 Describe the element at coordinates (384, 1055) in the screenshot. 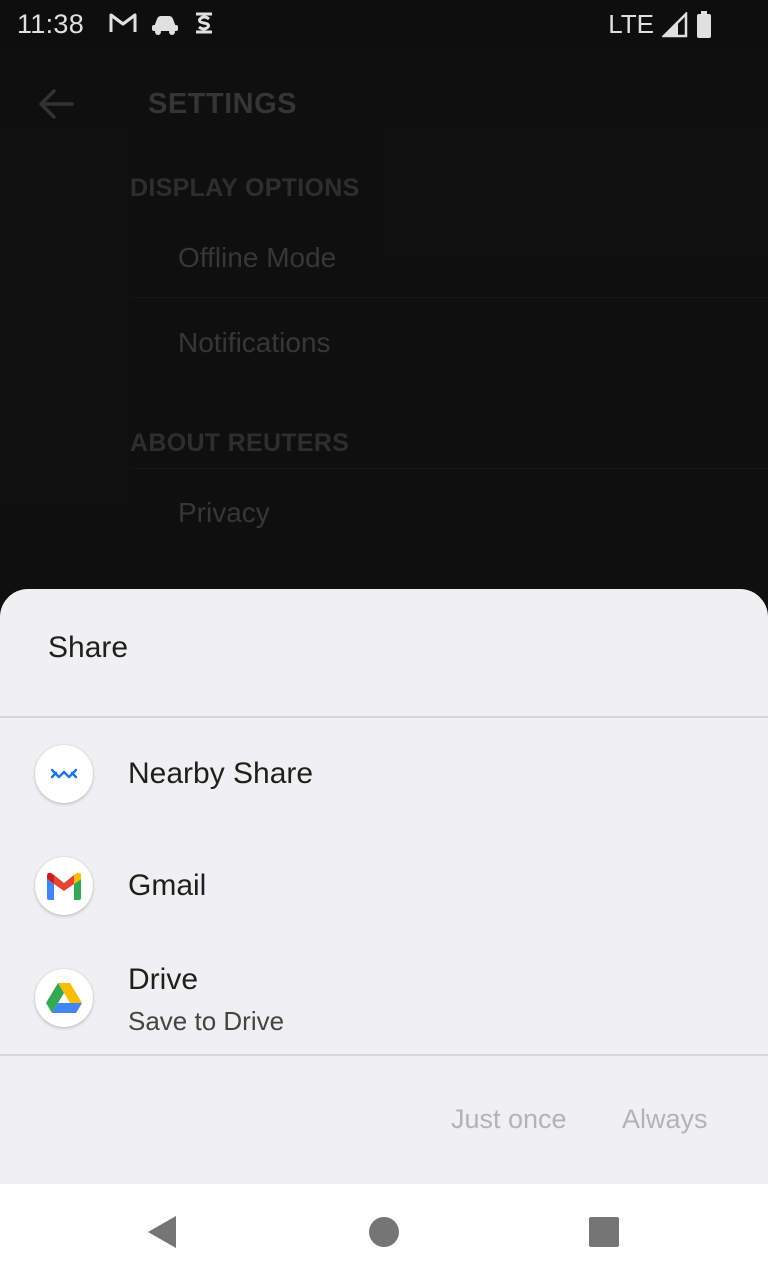

I see `sheet-divider-bottom` at that location.